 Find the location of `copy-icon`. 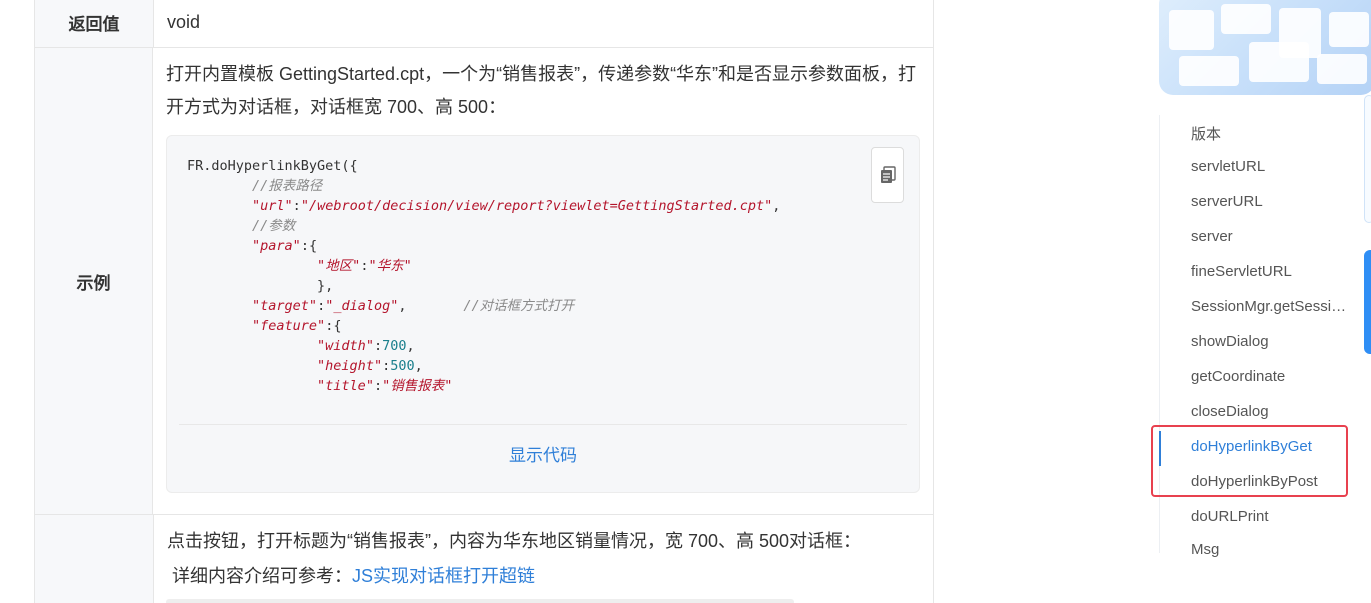

copy-icon is located at coordinates (888, 174).